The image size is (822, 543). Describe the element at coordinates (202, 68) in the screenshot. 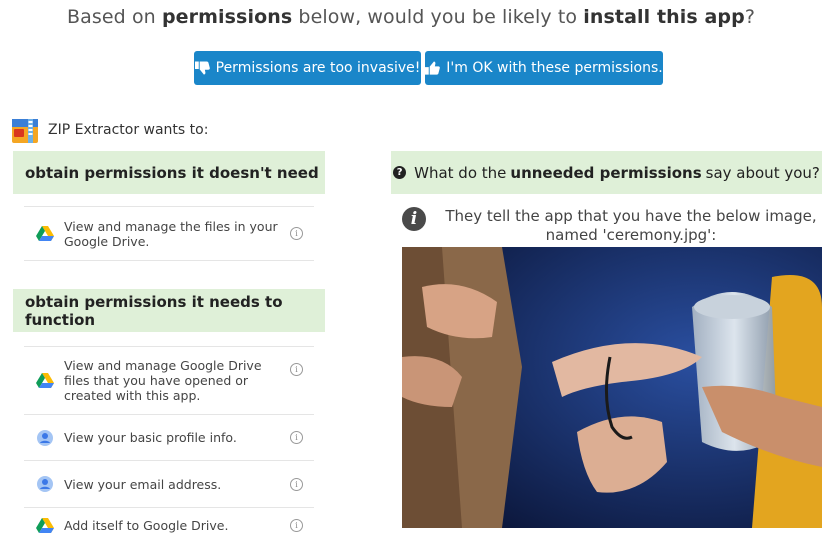

I see `thumbs-down-icon` at that location.